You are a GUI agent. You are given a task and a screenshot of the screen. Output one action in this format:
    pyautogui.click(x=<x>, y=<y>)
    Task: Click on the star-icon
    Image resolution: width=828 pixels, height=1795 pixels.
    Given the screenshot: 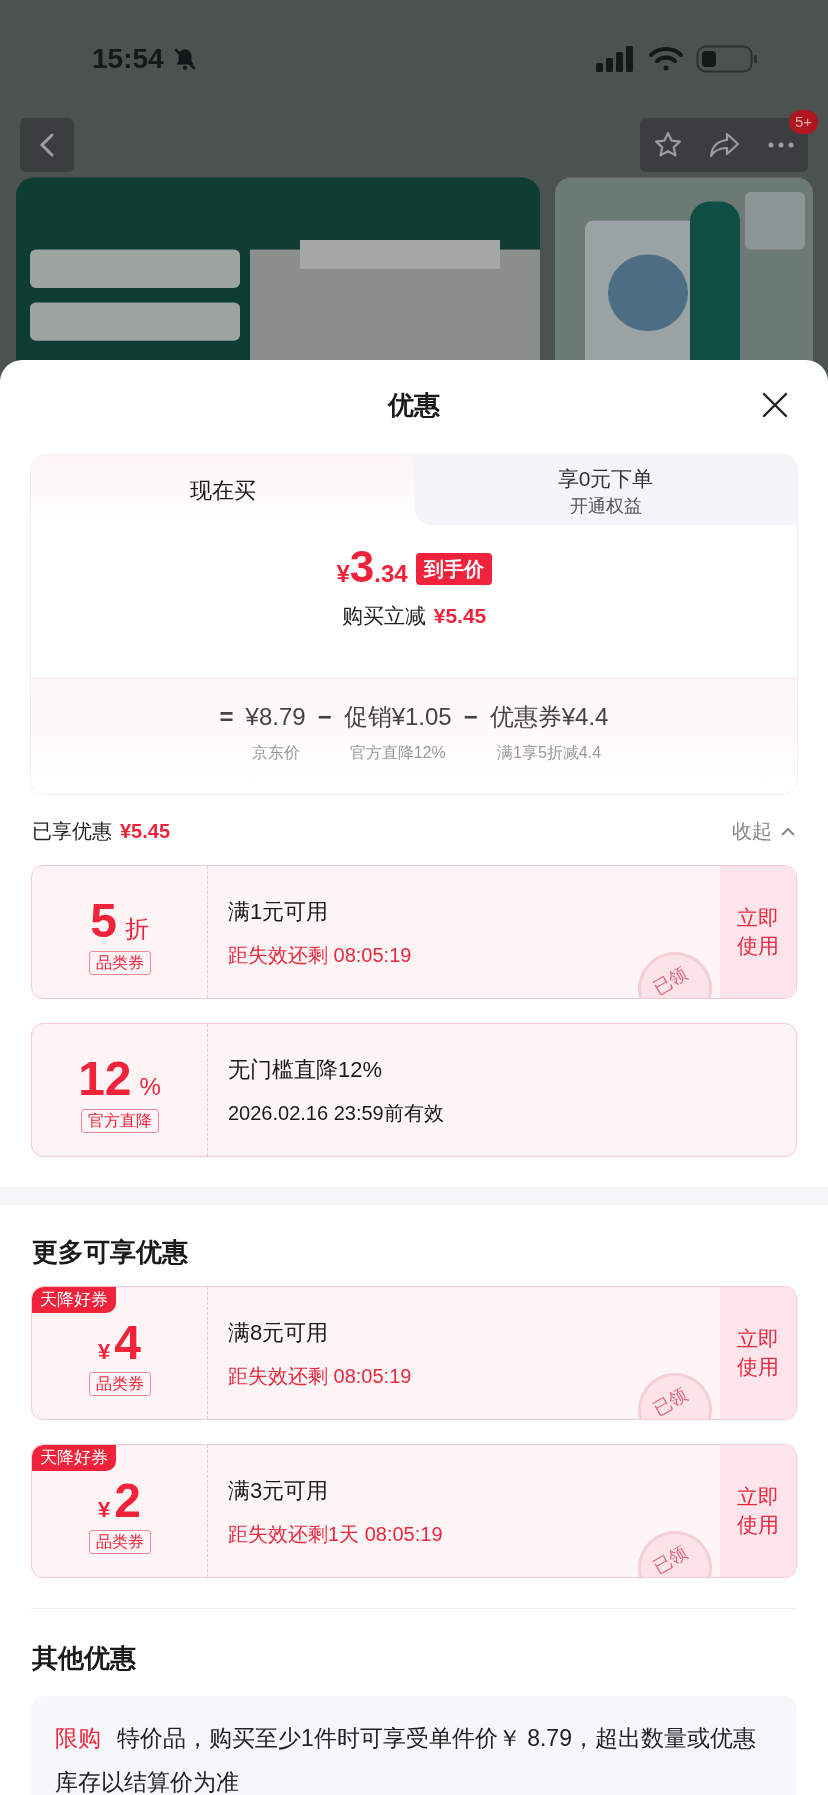 What is the action you would take?
    pyautogui.click(x=668, y=145)
    